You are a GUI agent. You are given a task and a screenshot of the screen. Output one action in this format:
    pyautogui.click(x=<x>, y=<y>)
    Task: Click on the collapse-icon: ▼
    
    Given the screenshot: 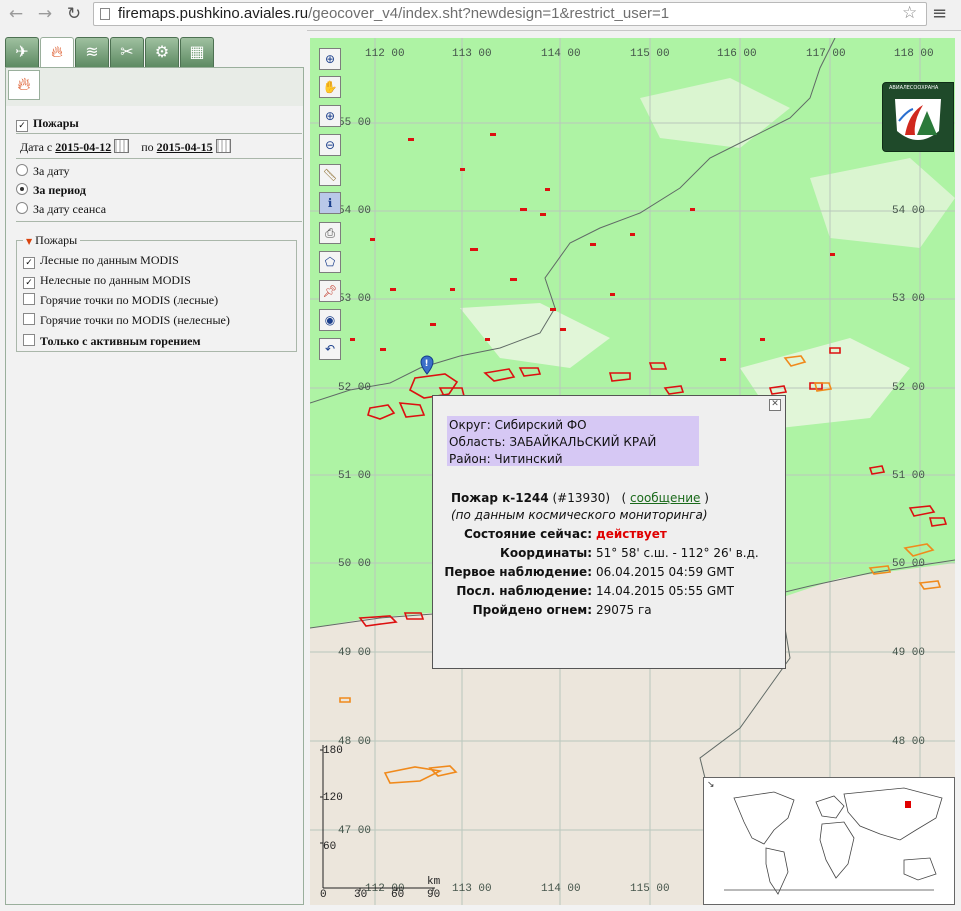 What is the action you would take?
    pyautogui.click(x=29, y=241)
    